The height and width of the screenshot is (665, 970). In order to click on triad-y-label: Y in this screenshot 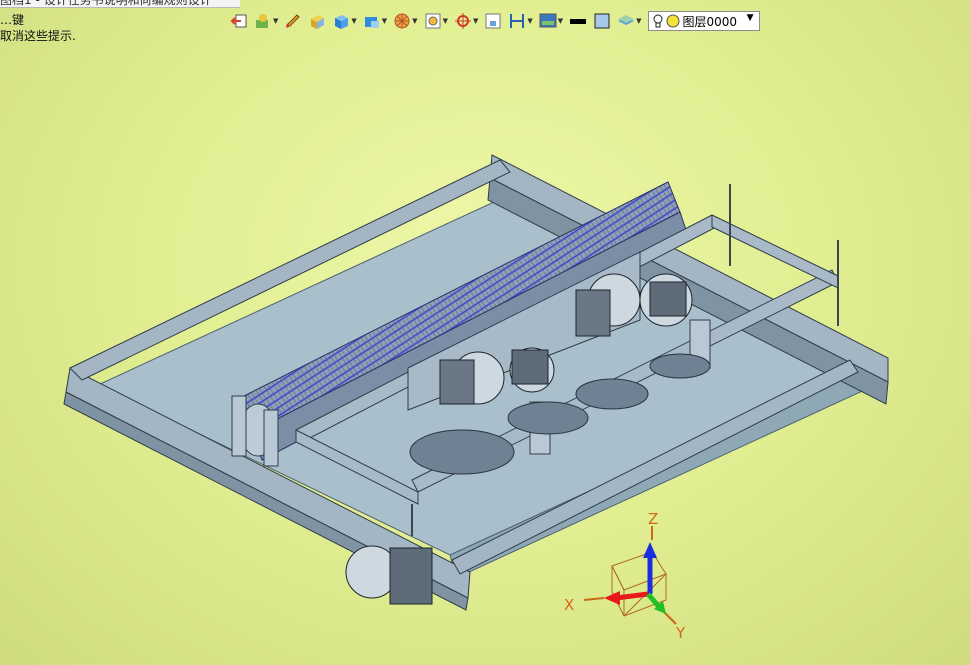, I will do `click(680, 633)`.